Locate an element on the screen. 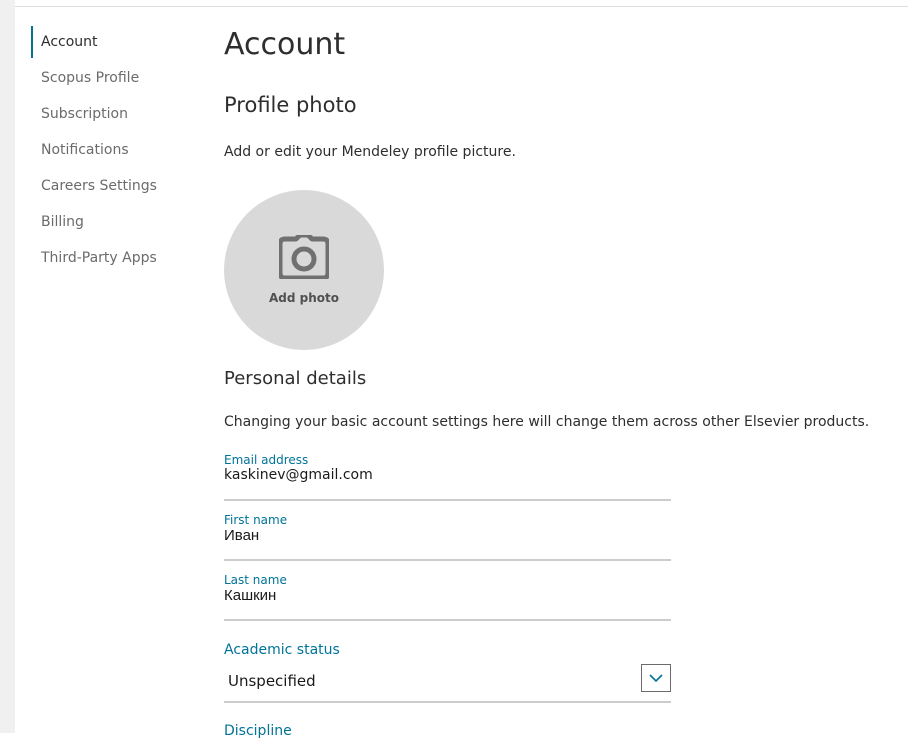  profile-photo-heading: Profile photo is located at coordinates (290, 105).